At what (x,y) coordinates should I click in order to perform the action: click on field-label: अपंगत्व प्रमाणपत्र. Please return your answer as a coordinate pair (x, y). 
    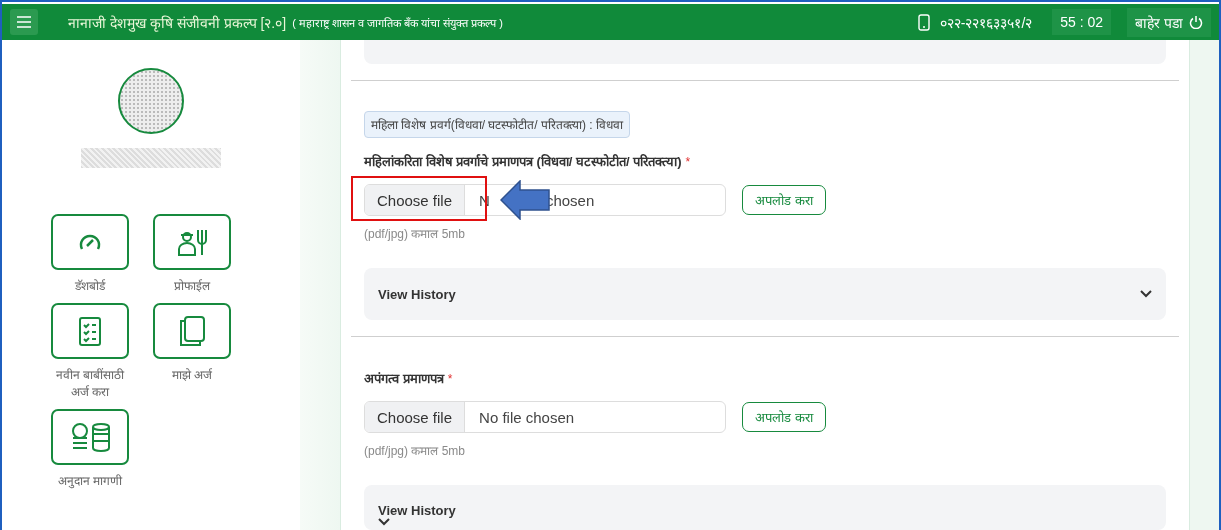
    Looking at the image, I should click on (404, 378).